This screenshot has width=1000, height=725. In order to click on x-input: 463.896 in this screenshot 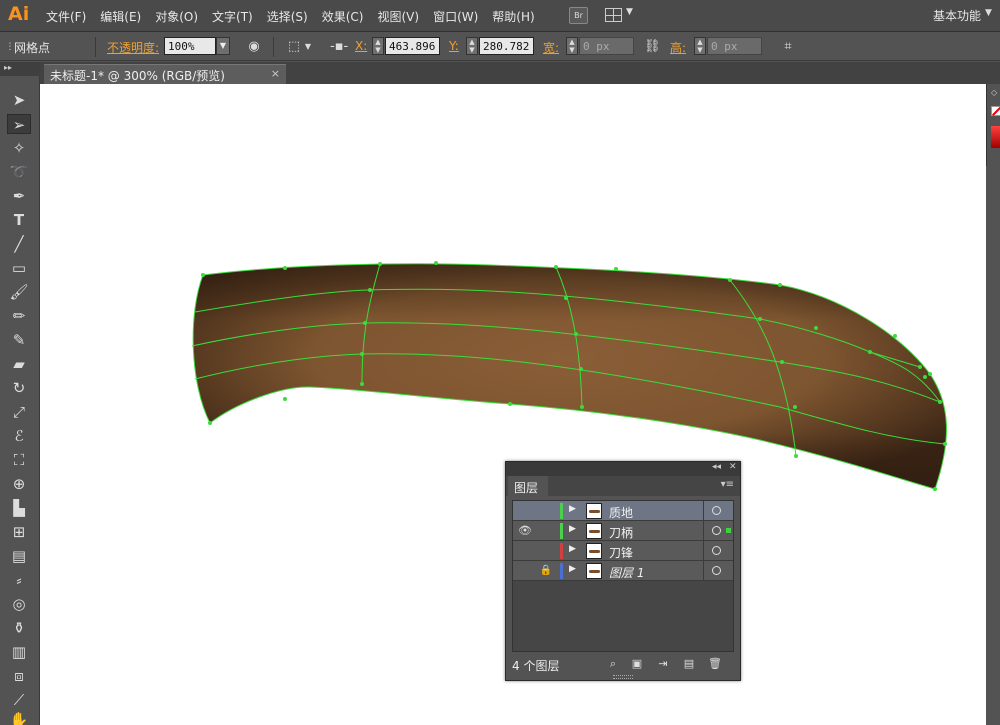, I will do `click(412, 46)`.